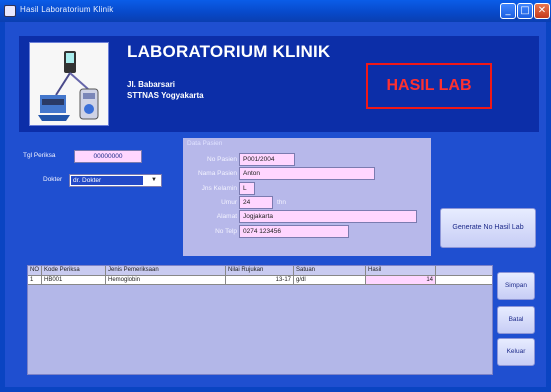  Describe the element at coordinates (165, 95) in the screenshot. I see `lab-city: STTNAS Yogyakarta` at that location.